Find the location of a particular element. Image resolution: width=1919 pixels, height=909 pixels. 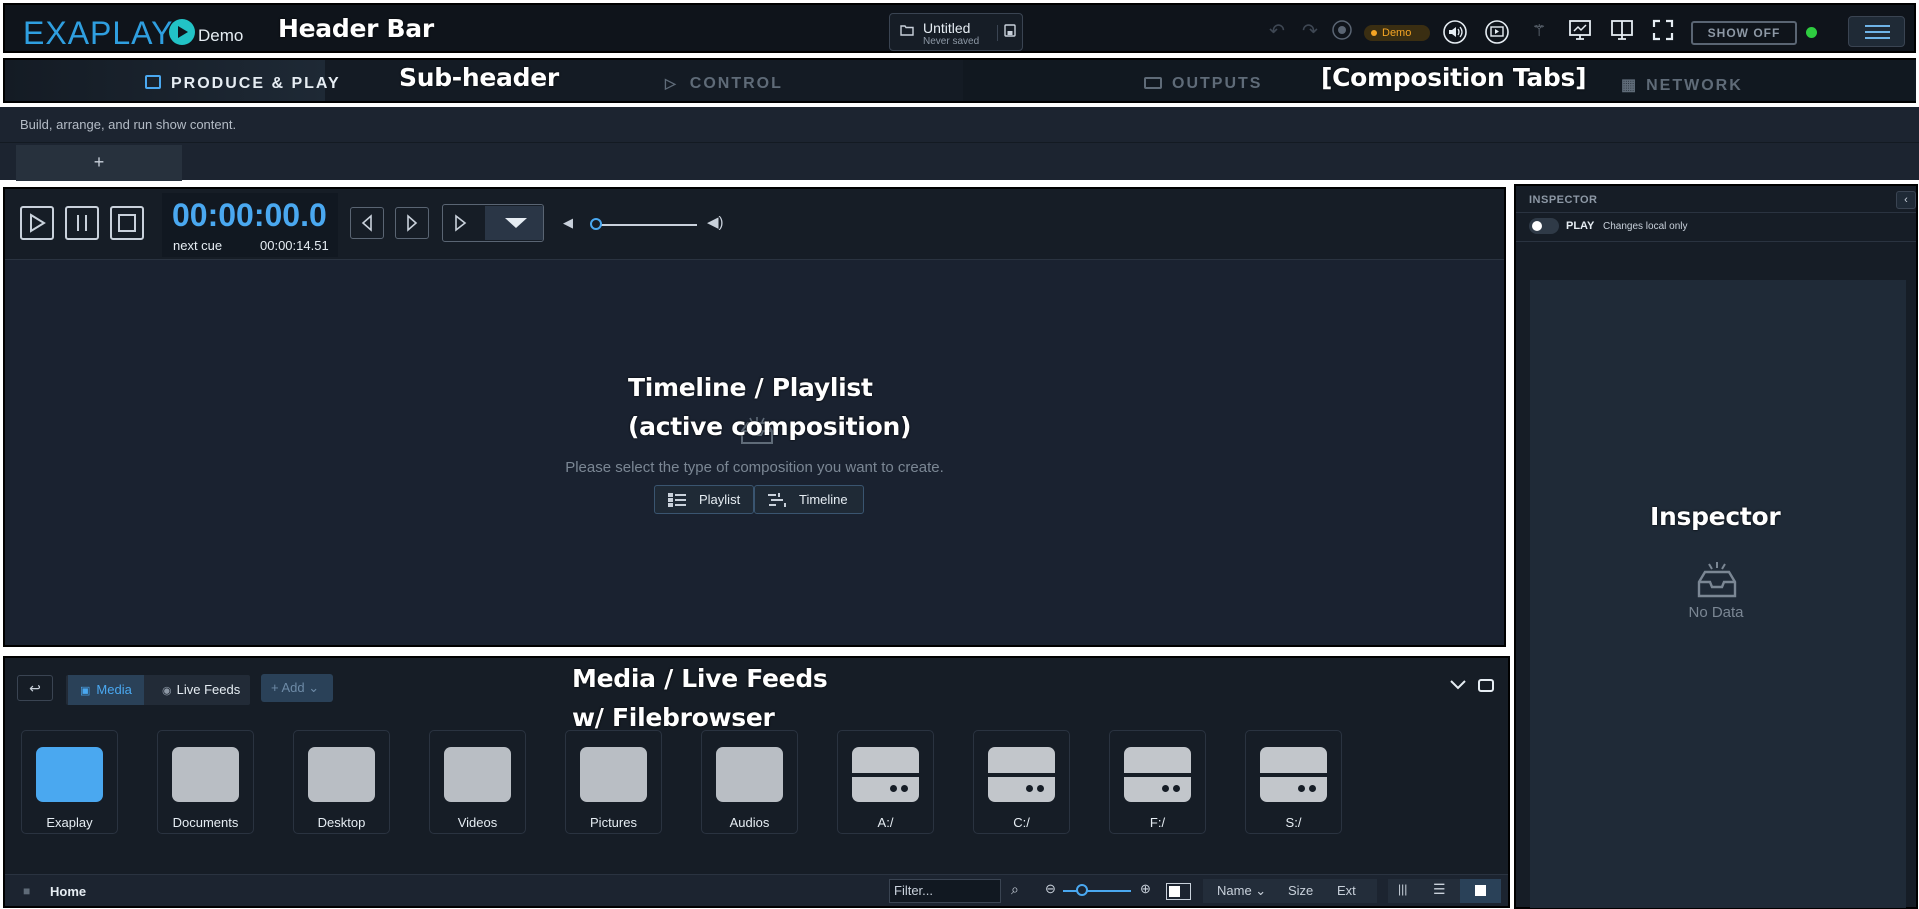

signal-icon: ⚚ is located at coordinates (1539, 32).